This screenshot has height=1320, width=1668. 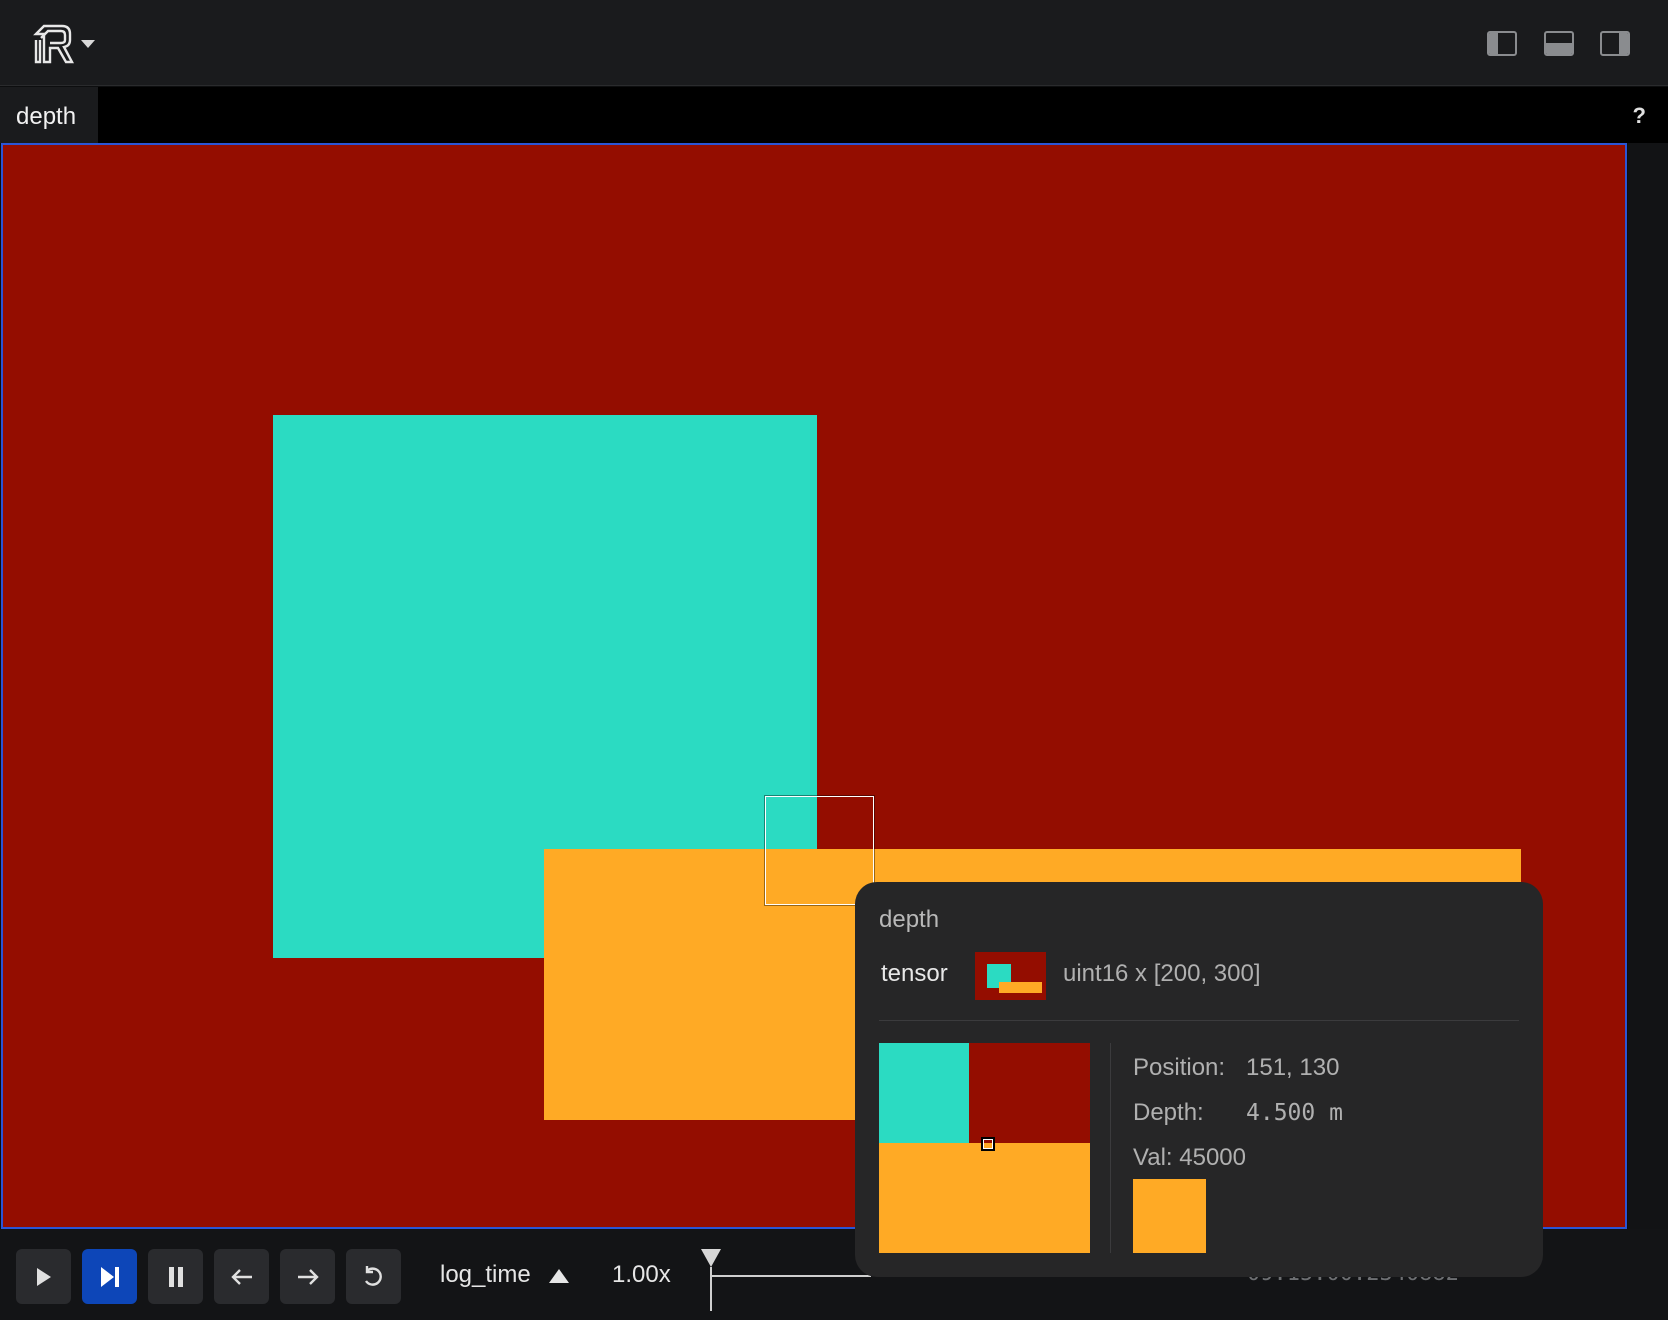 What do you see at coordinates (1293, 1067) in the screenshot?
I see `position-value: 151, 130` at bounding box center [1293, 1067].